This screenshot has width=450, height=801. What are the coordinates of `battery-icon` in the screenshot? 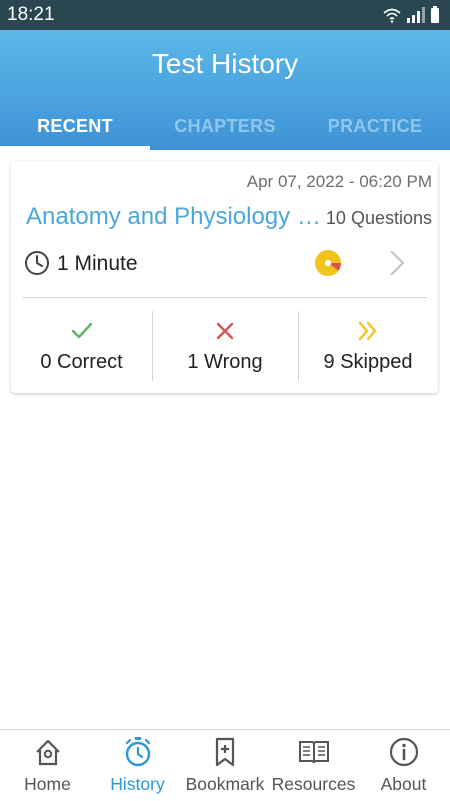 It's located at (435, 14).